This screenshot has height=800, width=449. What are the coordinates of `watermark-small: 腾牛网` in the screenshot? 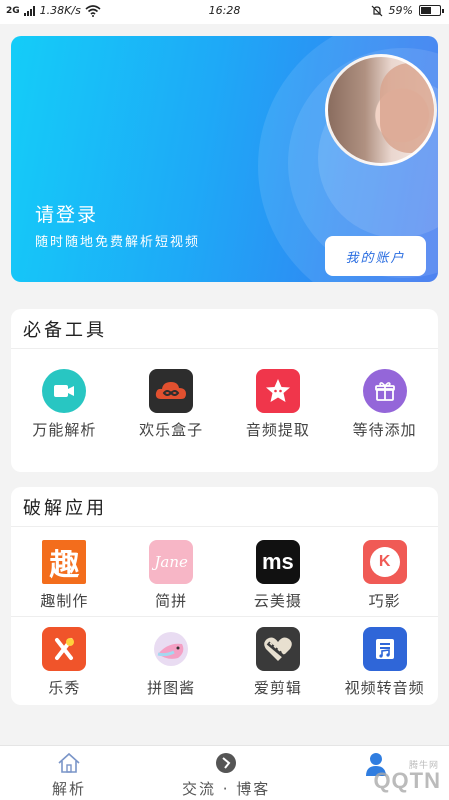 It's located at (423, 765).